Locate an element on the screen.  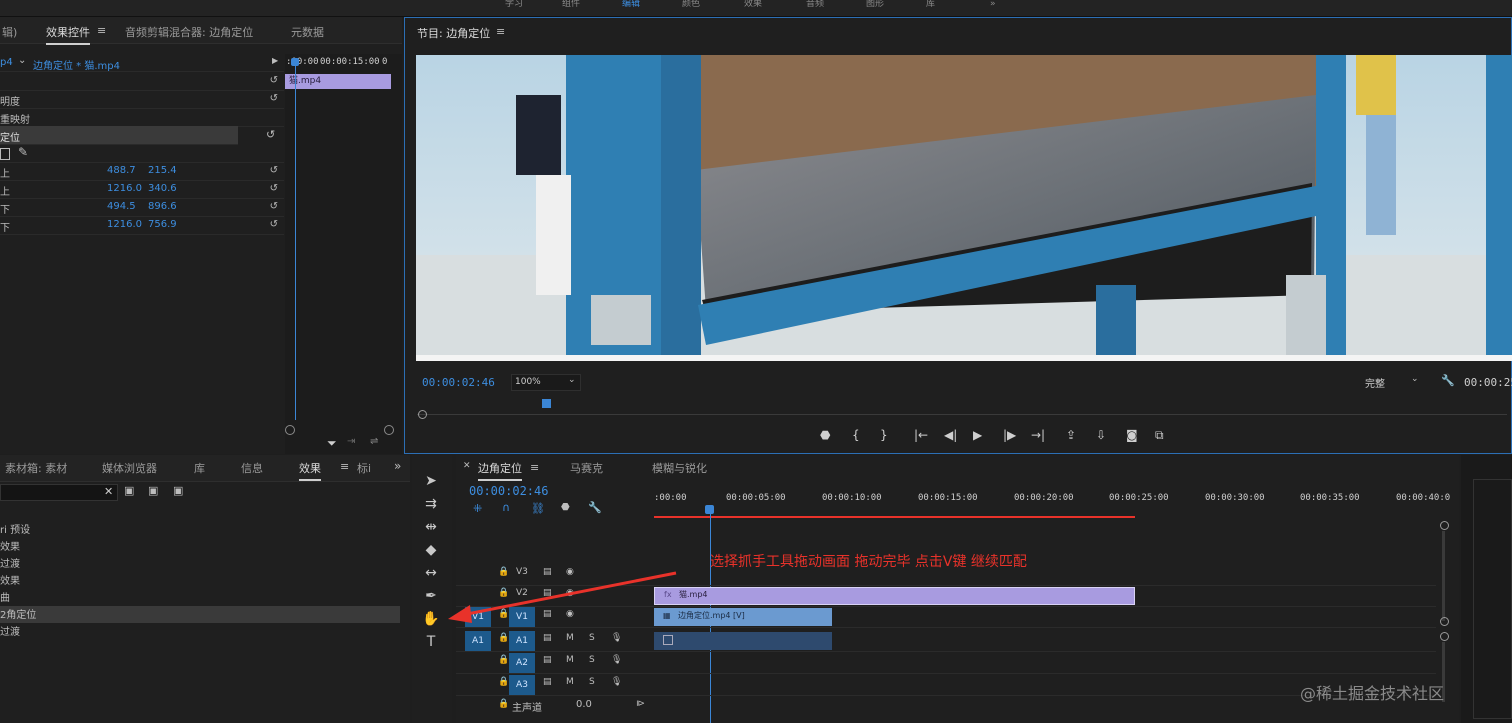
tab-media-browser: 媒体浏览器 is located at coordinates (129, 468).